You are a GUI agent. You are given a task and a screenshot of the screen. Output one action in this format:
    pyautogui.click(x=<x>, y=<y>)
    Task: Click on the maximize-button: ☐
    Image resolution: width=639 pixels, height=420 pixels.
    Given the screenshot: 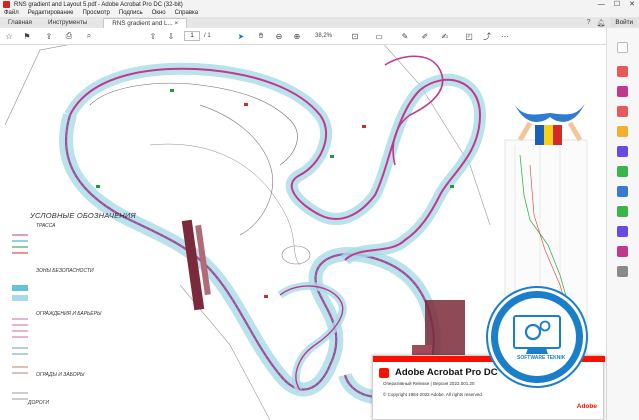 What is the action you would take?
    pyautogui.click(x=617, y=4)
    